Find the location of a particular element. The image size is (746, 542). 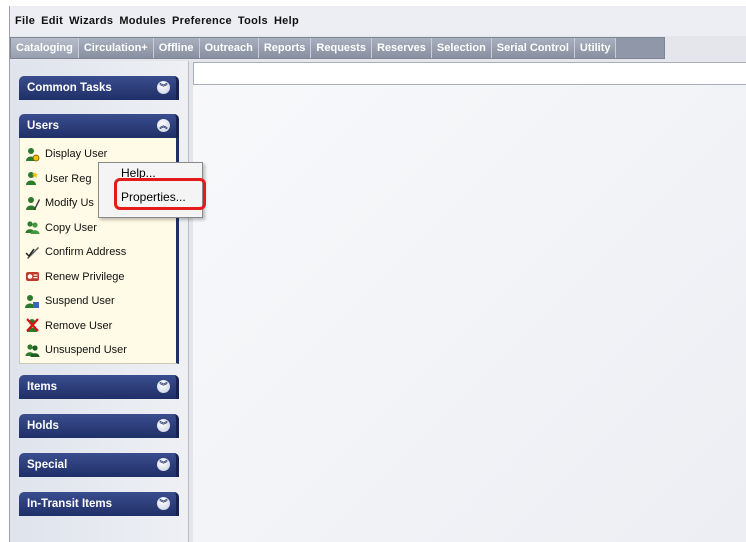

display-user-icon is located at coordinates (32, 154).